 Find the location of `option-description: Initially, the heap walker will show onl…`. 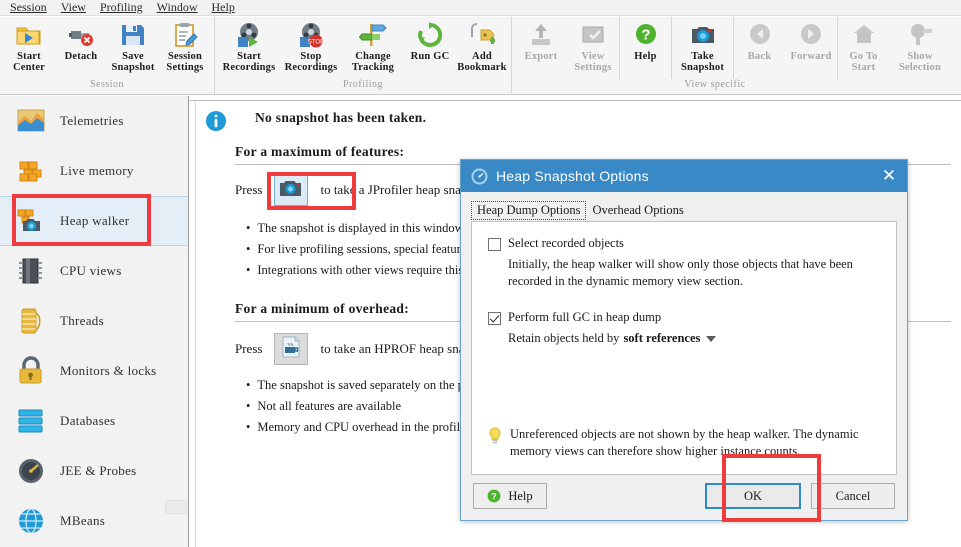

option-description: Initially, the heap walker will show onl… is located at coordinates (680, 272).